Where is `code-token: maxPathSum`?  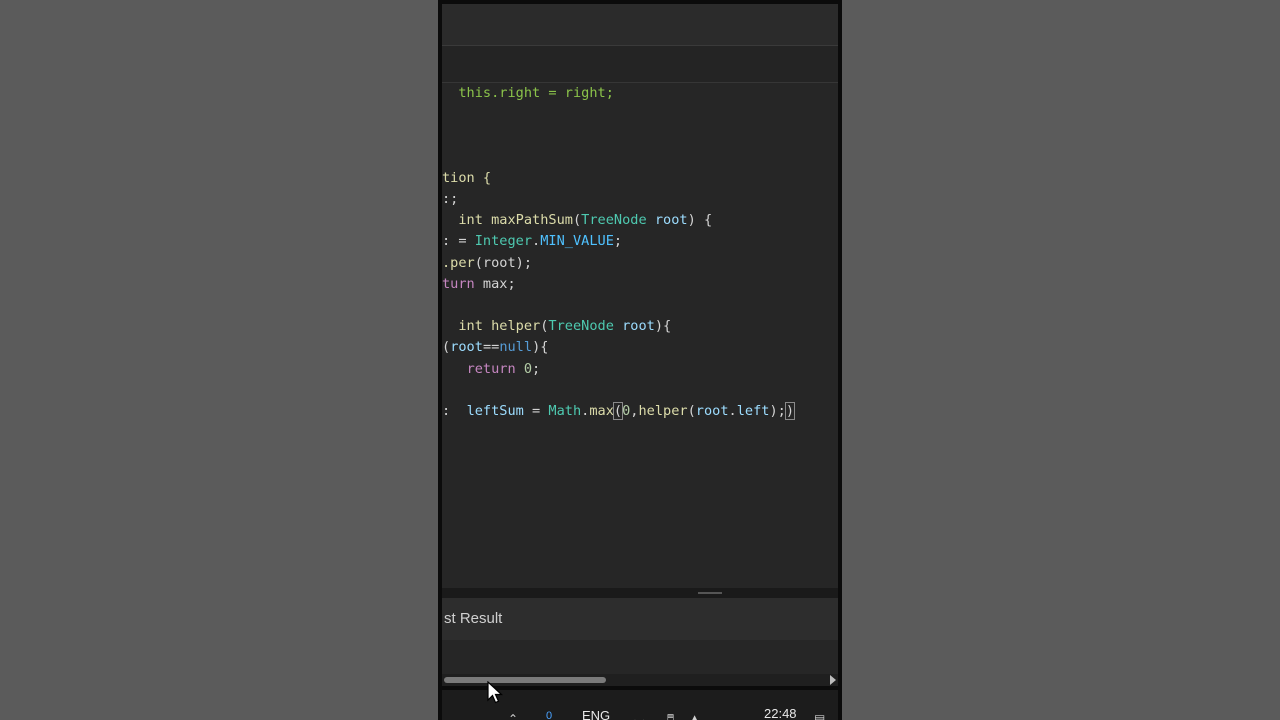
code-token: maxPathSum is located at coordinates (532, 220).